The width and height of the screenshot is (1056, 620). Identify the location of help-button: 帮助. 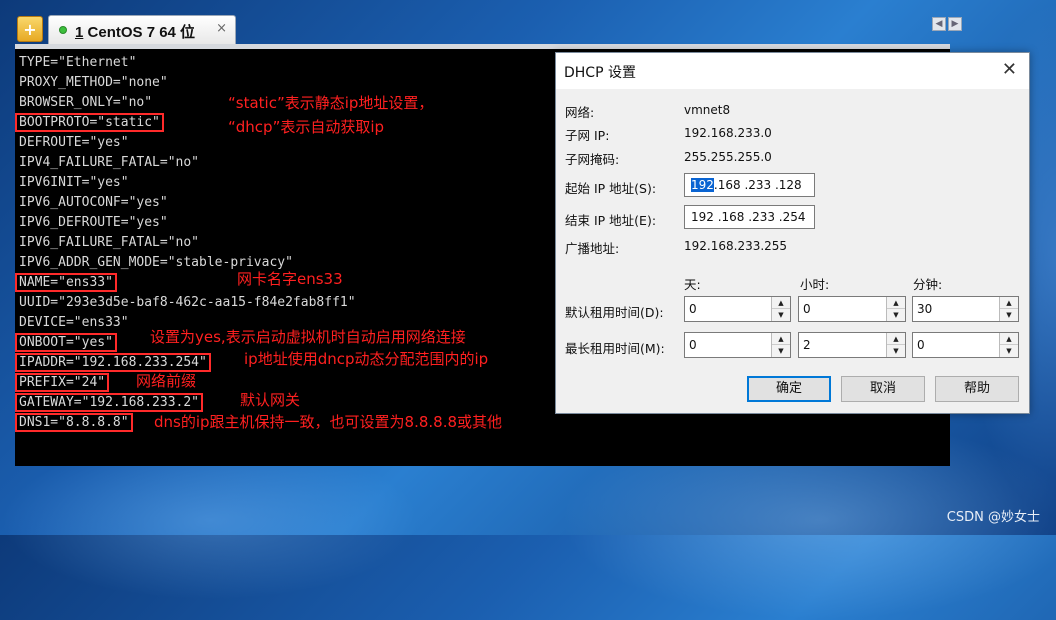
(977, 389).